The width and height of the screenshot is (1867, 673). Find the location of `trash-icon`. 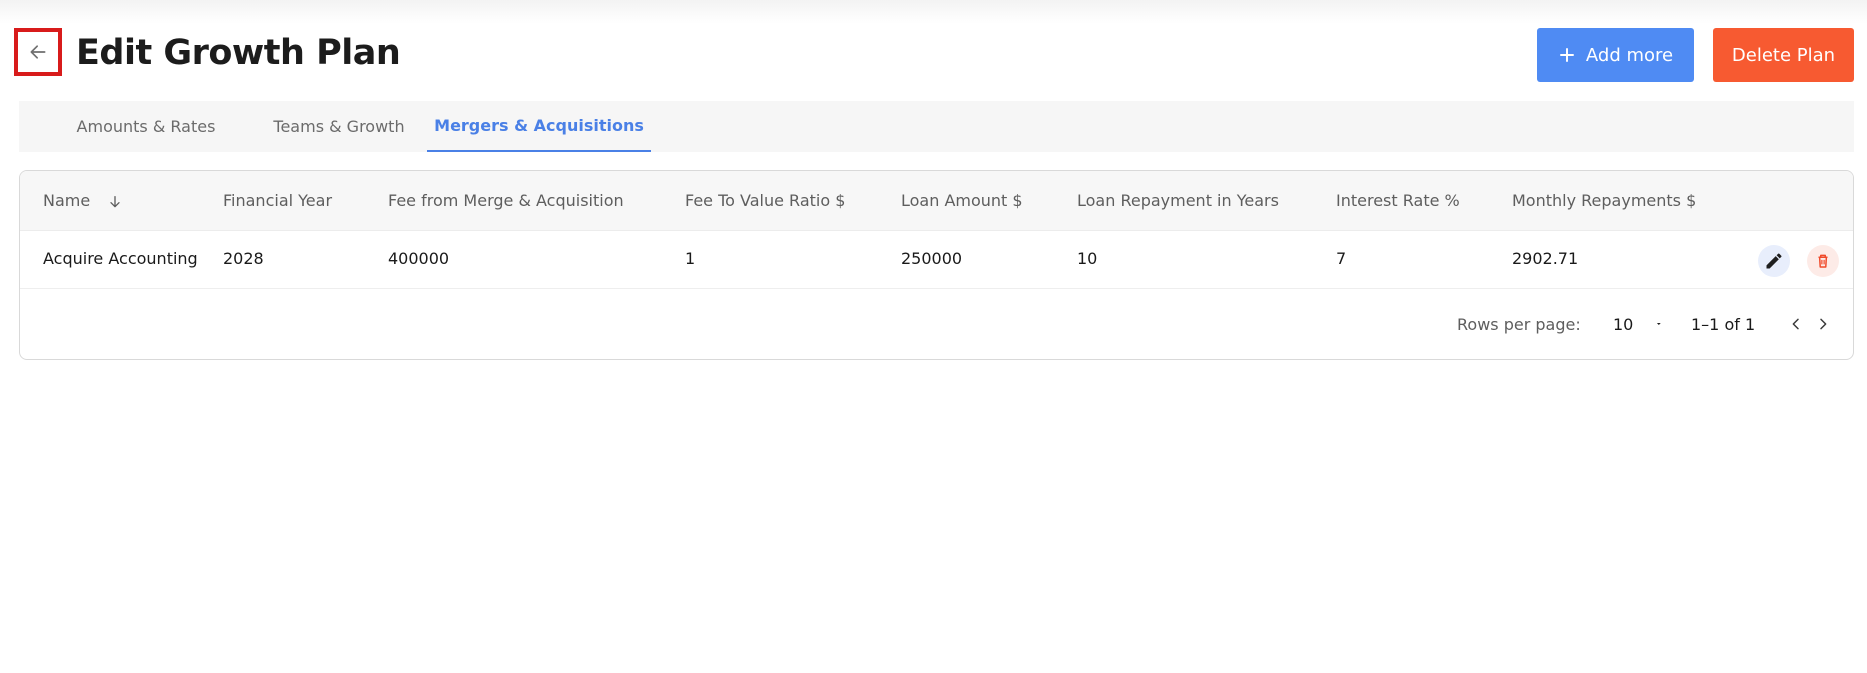

trash-icon is located at coordinates (1823, 261).